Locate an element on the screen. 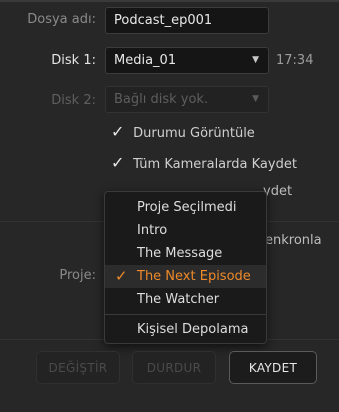 The width and height of the screenshot is (339, 412). change-button: DEĞİŞTİR is located at coordinates (78, 367).